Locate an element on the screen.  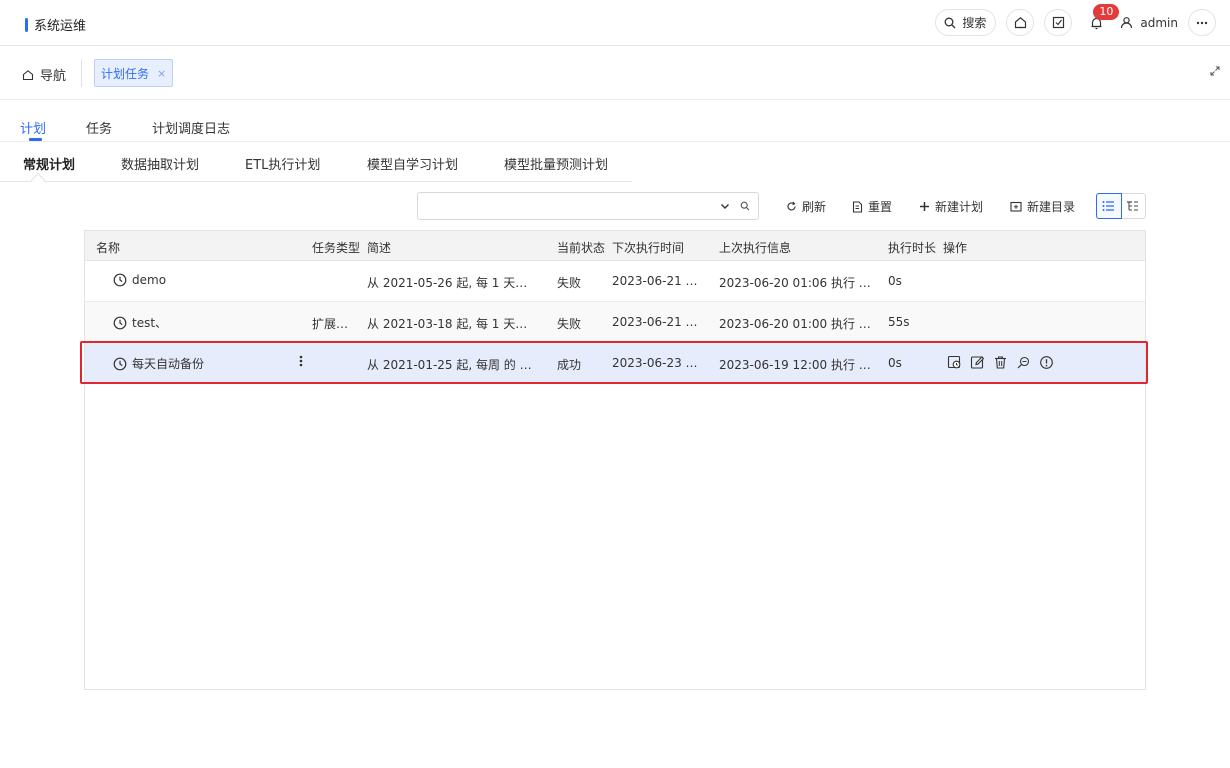
home-button is located at coordinates (1020, 22).